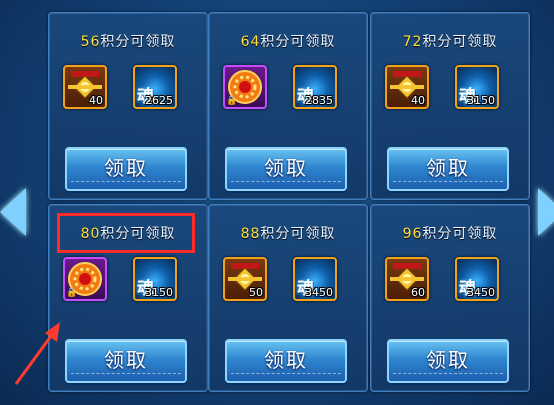  What do you see at coordinates (315, 87) in the screenshot?
I see `soul-flame-icon: 魂 2835` at bounding box center [315, 87].